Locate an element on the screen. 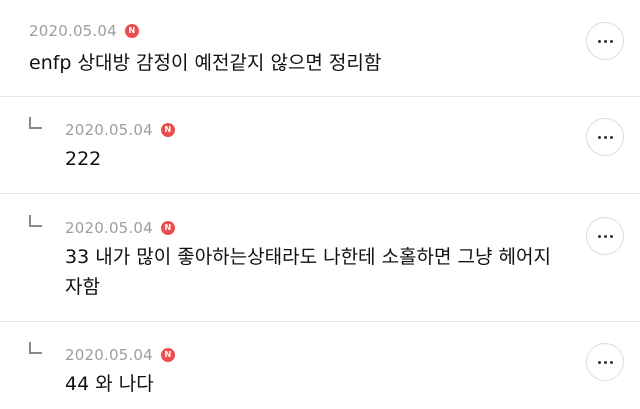 The width and height of the screenshot is (640, 409). comment-text: 222 is located at coordinates (83, 159).